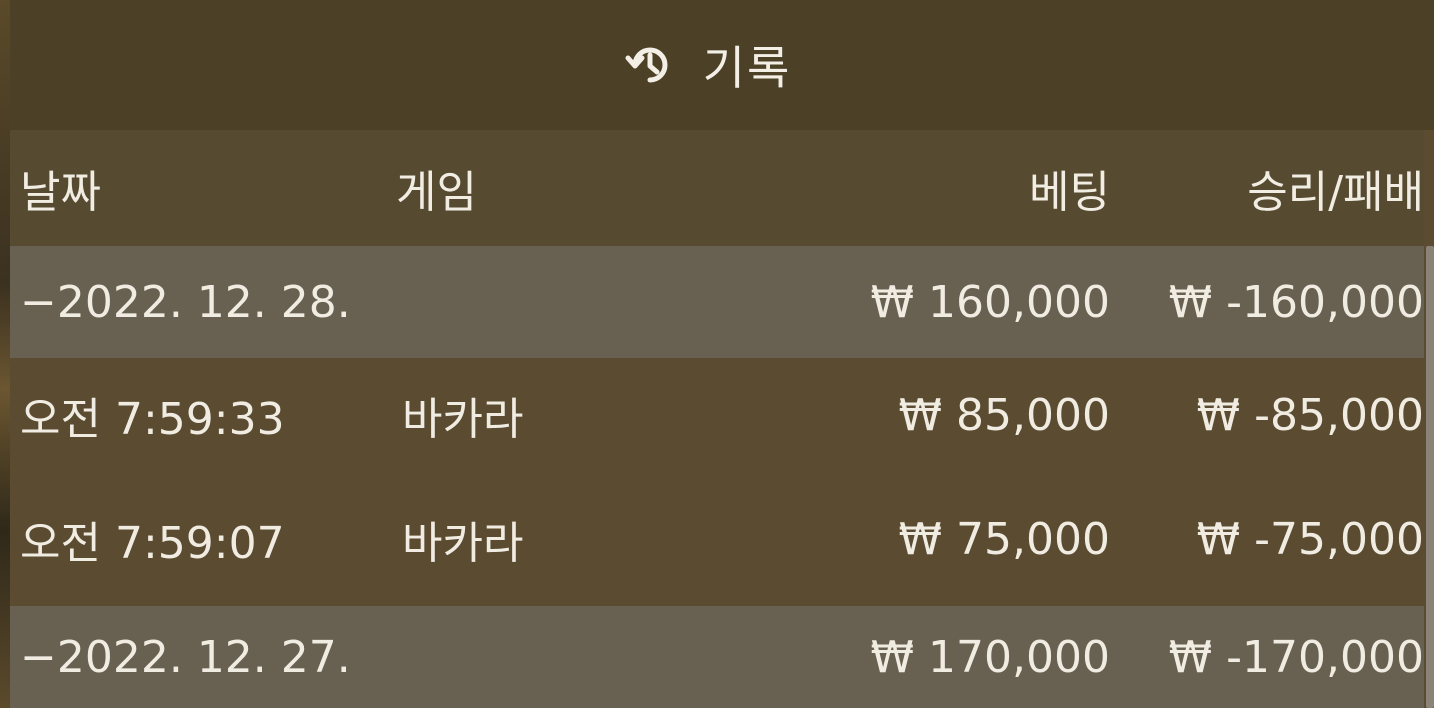  What do you see at coordinates (1310, 539) in the screenshot?
I see `row-result: ₩ -75,000` at bounding box center [1310, 539].